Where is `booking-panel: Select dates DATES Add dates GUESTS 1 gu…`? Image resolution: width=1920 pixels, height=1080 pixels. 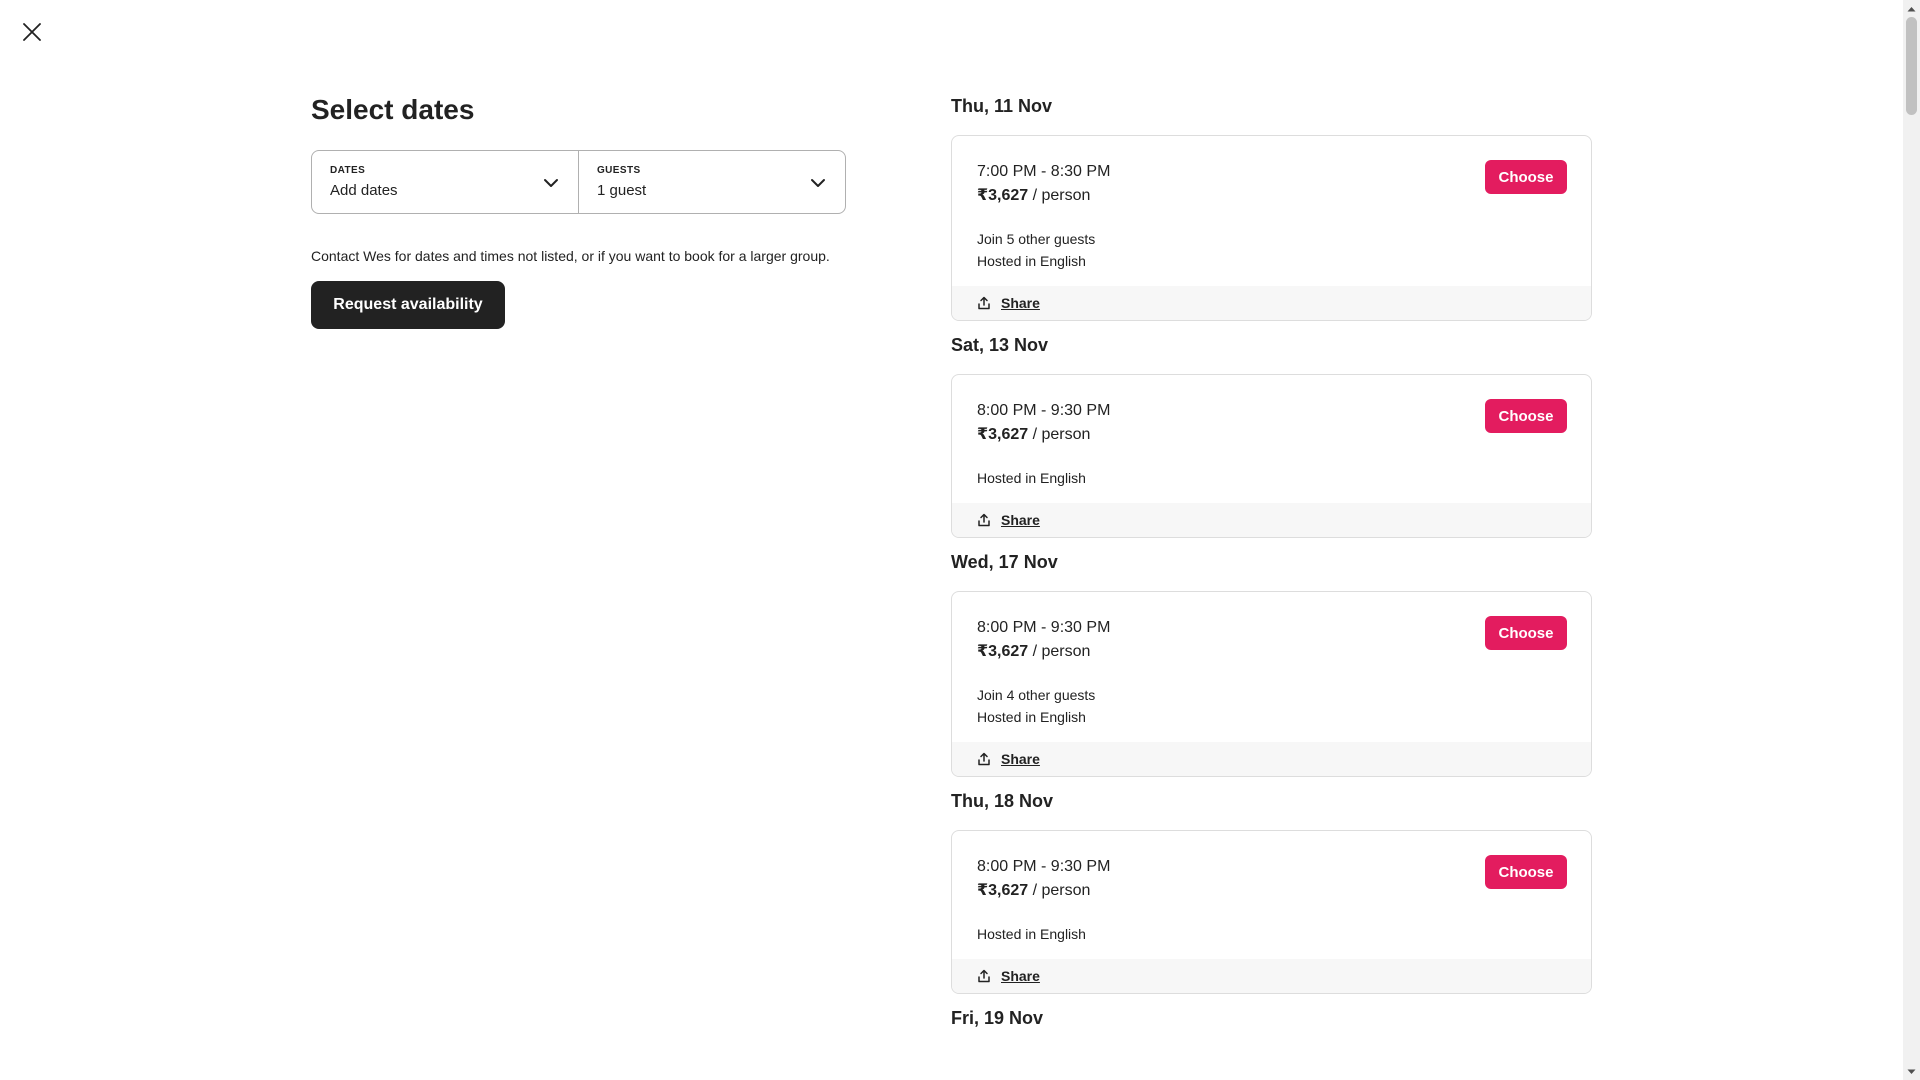
booking-panel: Select dates DATES Add dates GUESTS 1 gu… is located at coordinates (578, 210).